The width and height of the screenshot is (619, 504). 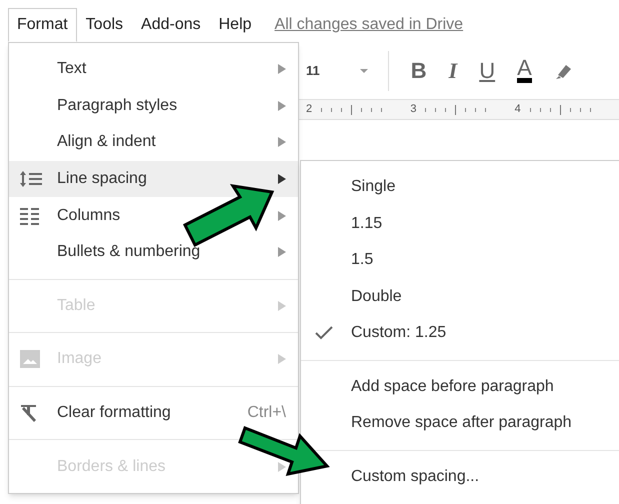 I want to click on menu-item: 1.15, so click(x=460, y=224).